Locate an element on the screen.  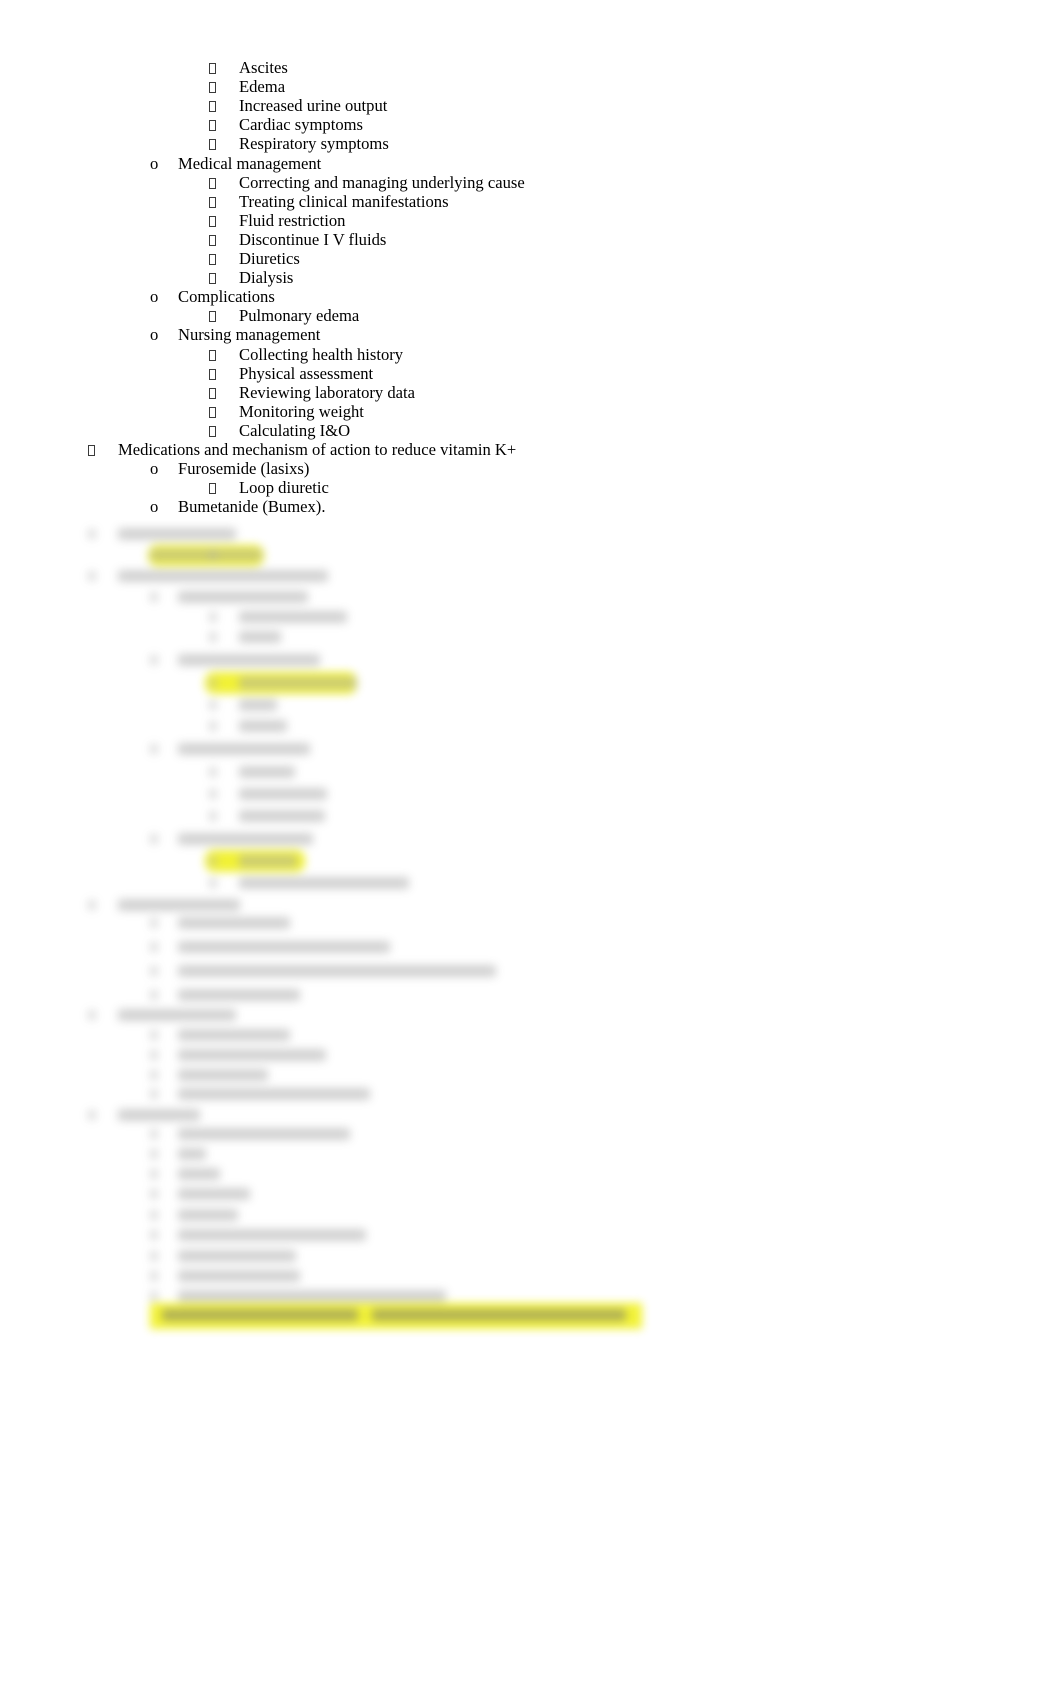
outline-line: Discontinue I V fluids is located at coordinates (531, 239).